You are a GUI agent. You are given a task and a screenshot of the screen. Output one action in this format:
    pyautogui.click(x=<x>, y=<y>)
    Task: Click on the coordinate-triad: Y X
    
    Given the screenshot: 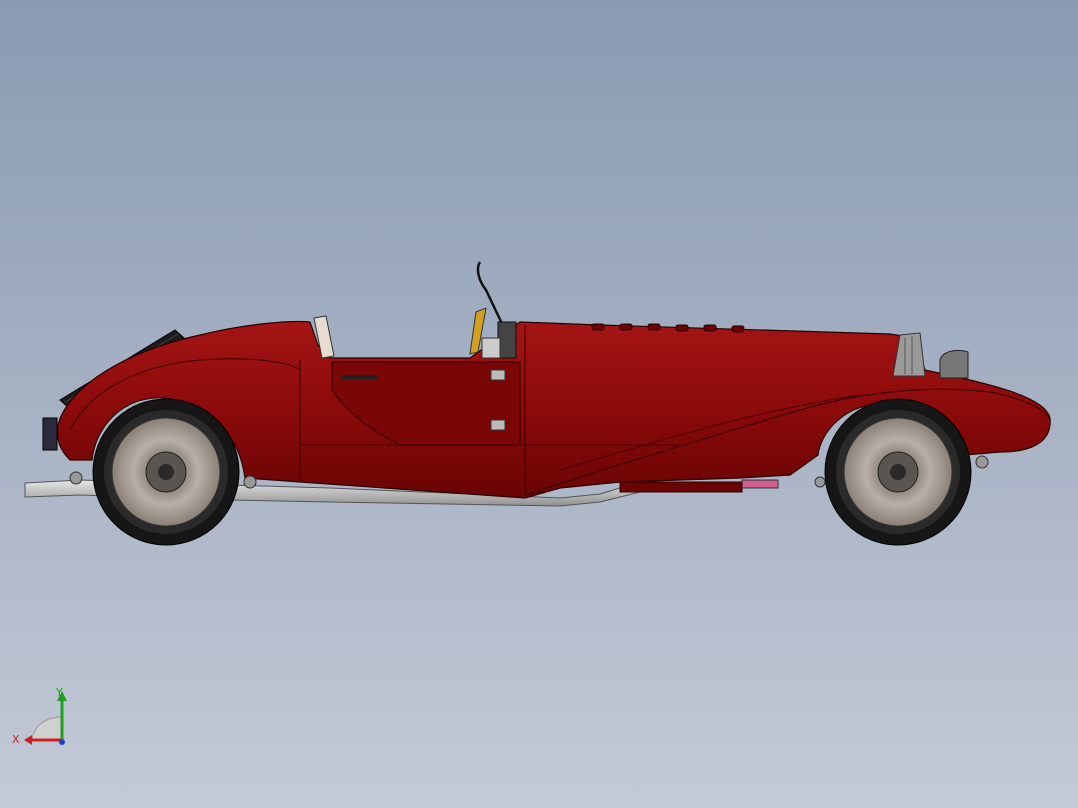 What is the action you would take?
    pyautogui.click(x=45, y=720)
    